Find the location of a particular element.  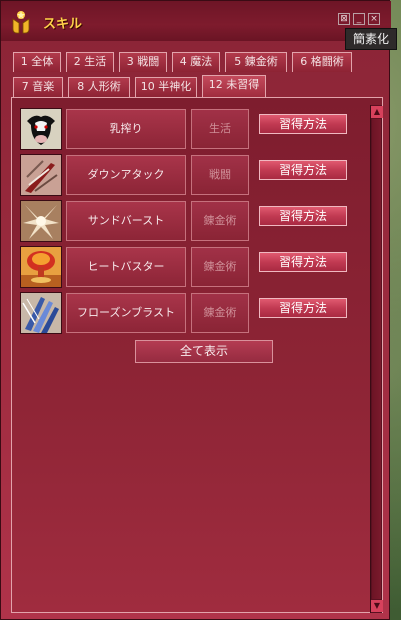

show-all-button: 全て表示 is located at coordinates (204, 351).